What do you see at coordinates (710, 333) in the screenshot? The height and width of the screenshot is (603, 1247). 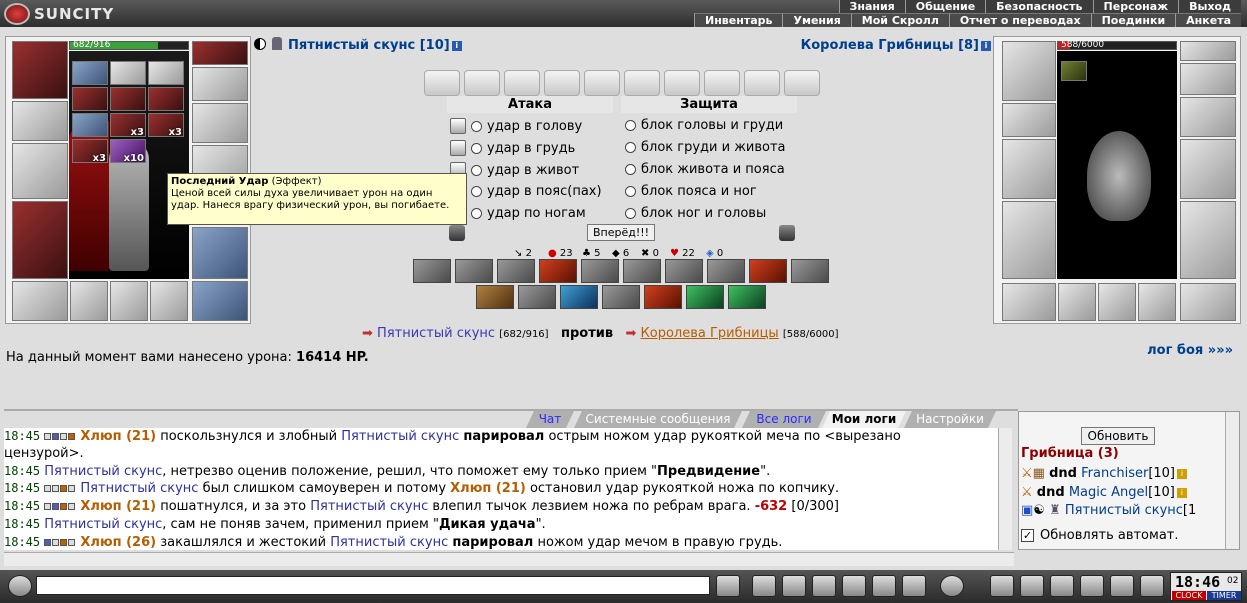 I see `versus-right-name: Королева Грибницы` at bounding box center [710, 333].